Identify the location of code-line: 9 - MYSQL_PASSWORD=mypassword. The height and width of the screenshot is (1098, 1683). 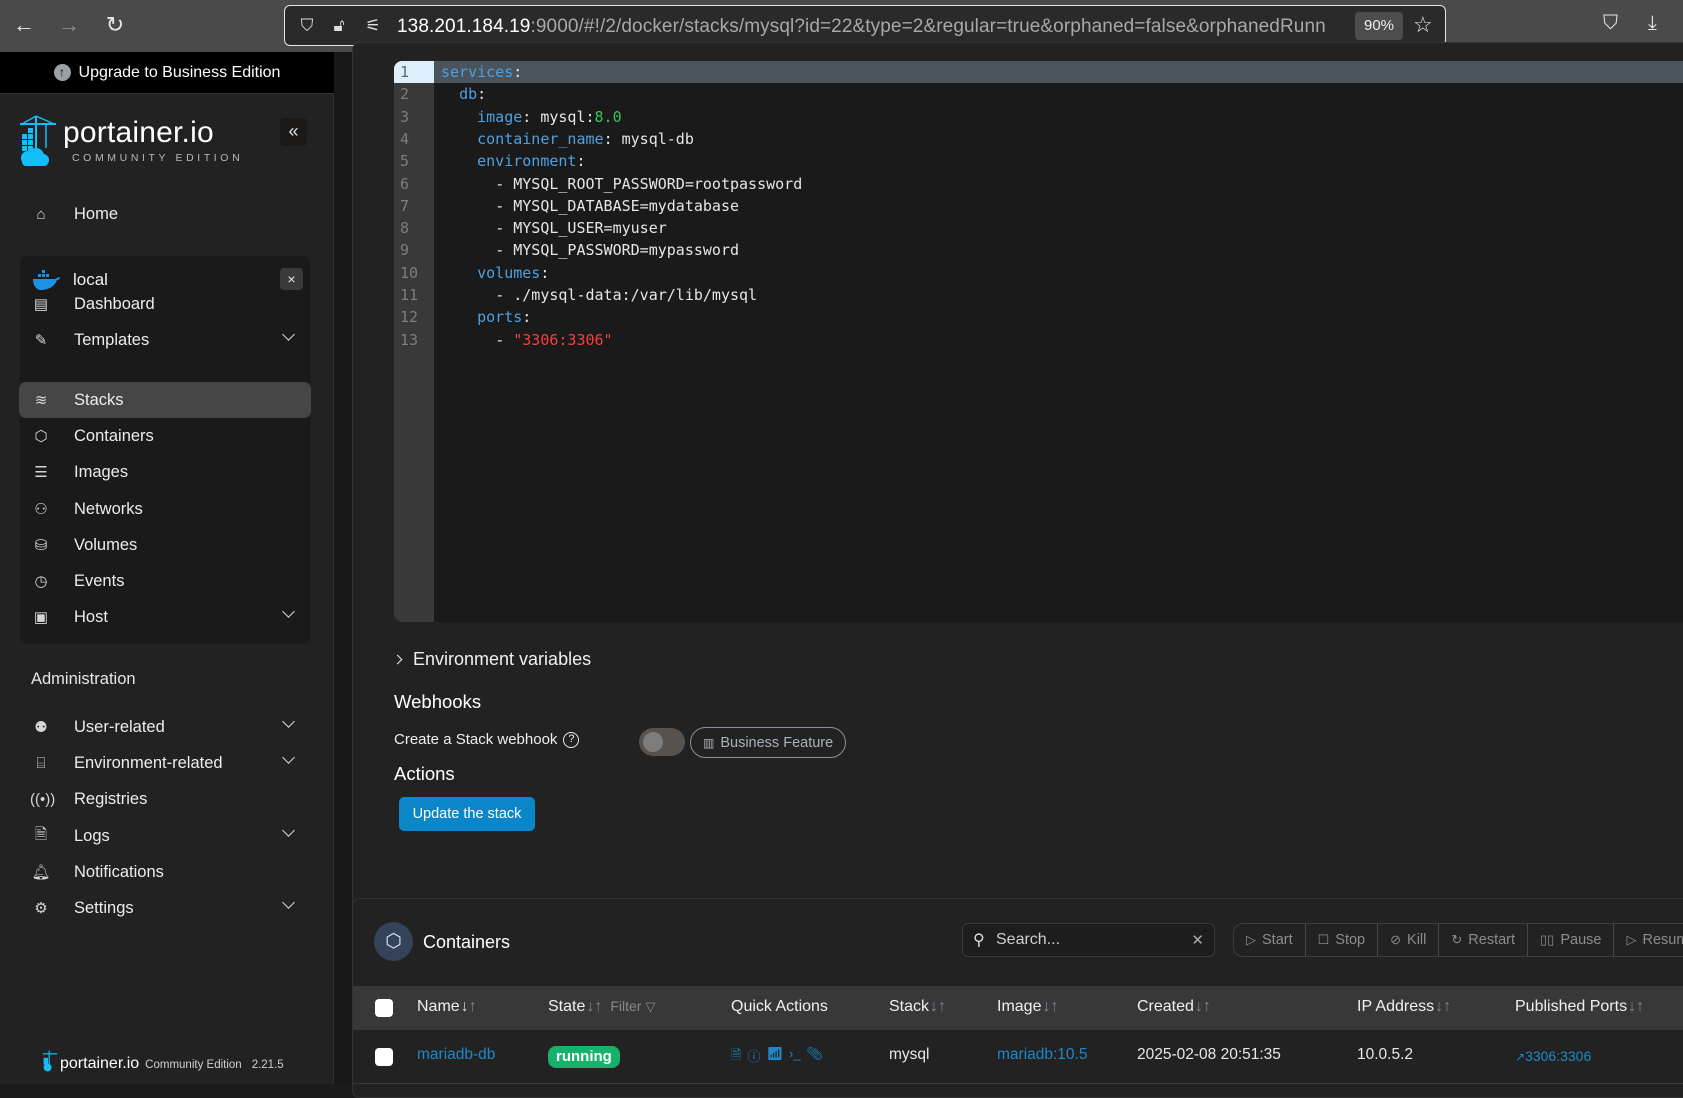
(1038, 250).